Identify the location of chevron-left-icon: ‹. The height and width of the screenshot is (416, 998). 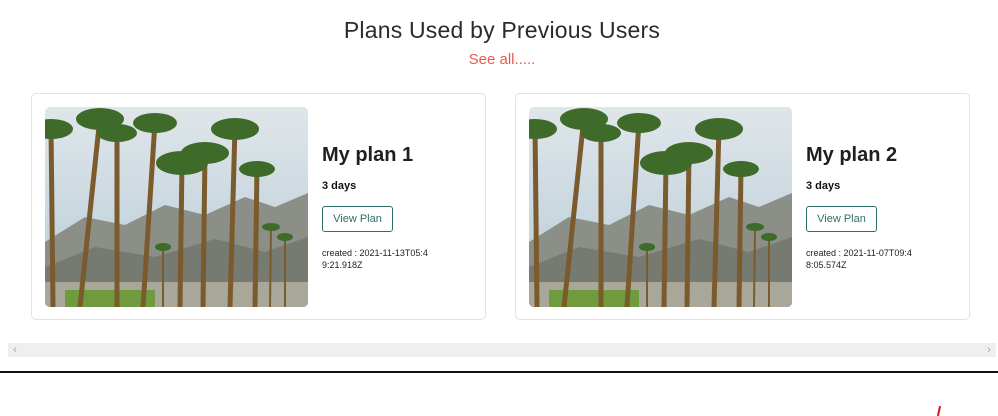
(15, 350).